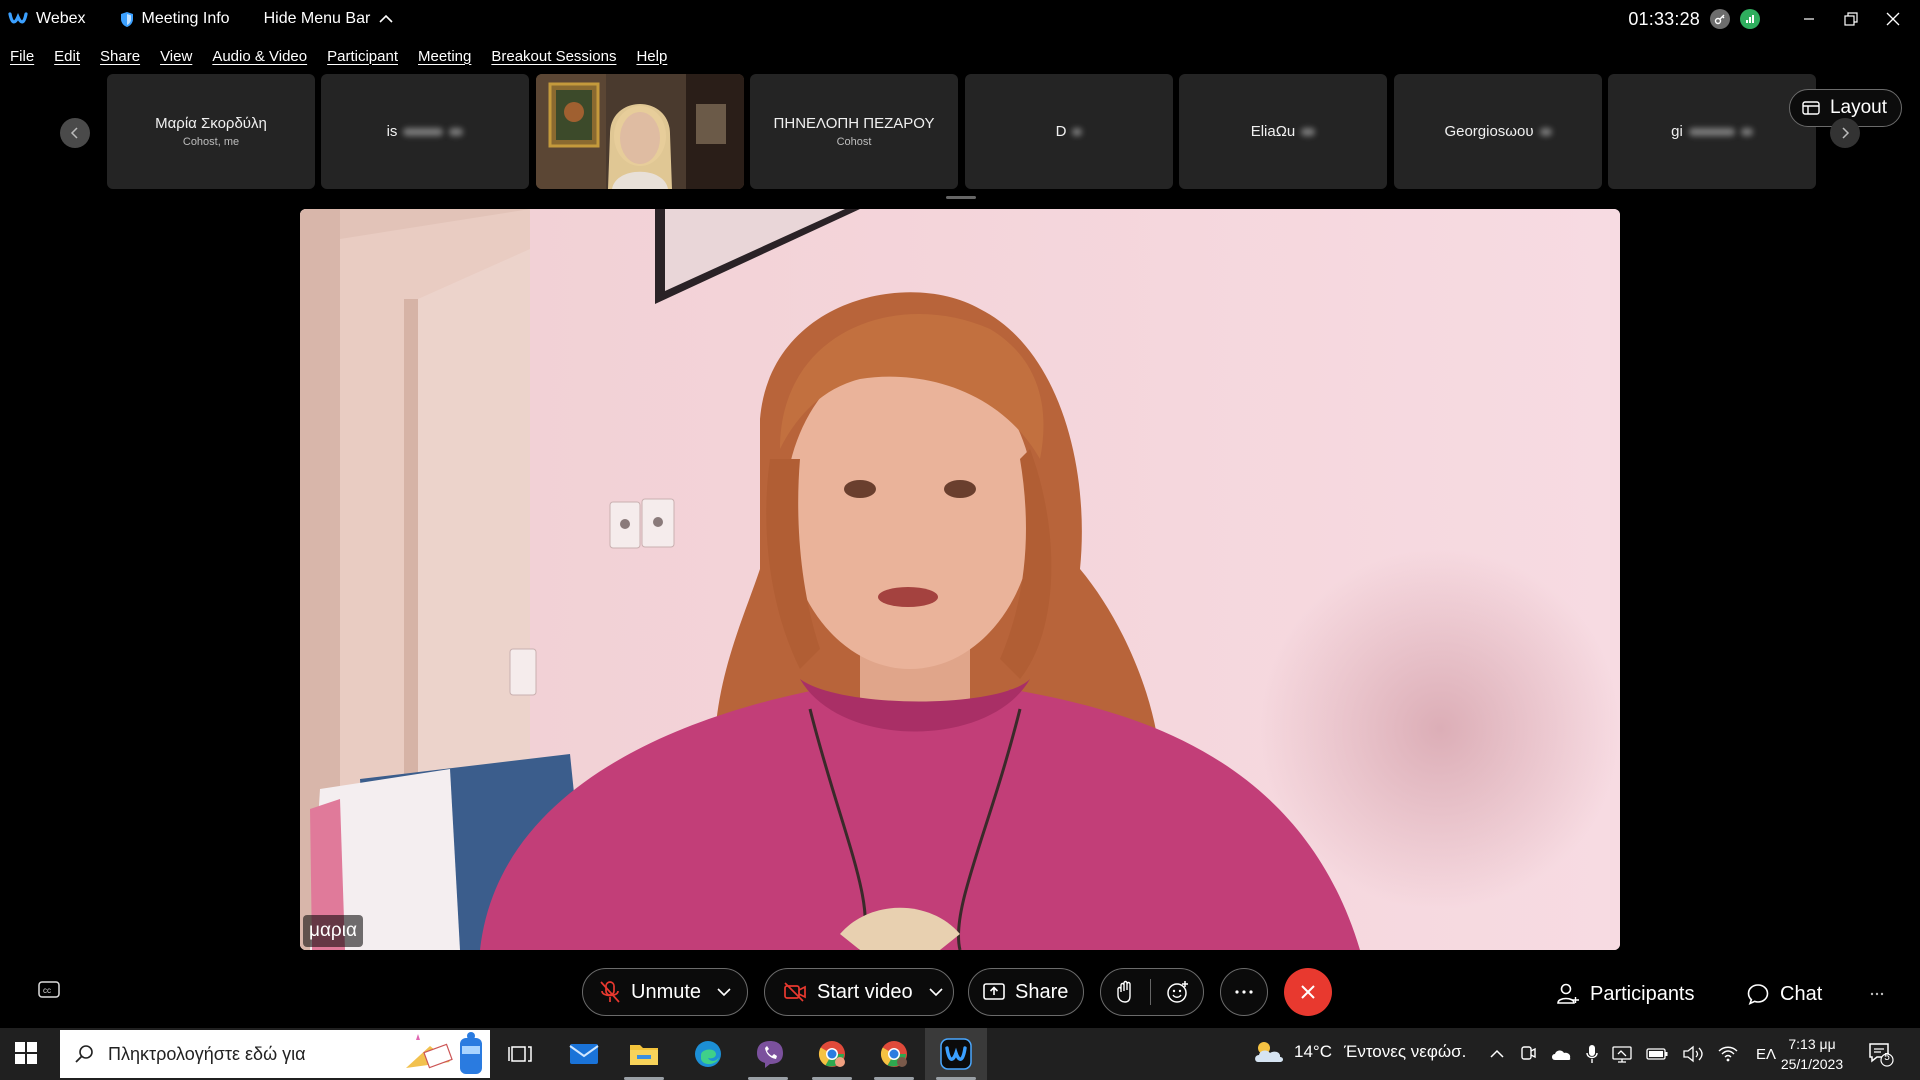 The image size is (1920, 1080). I want to click on minimize-button, so click(1809, 19).